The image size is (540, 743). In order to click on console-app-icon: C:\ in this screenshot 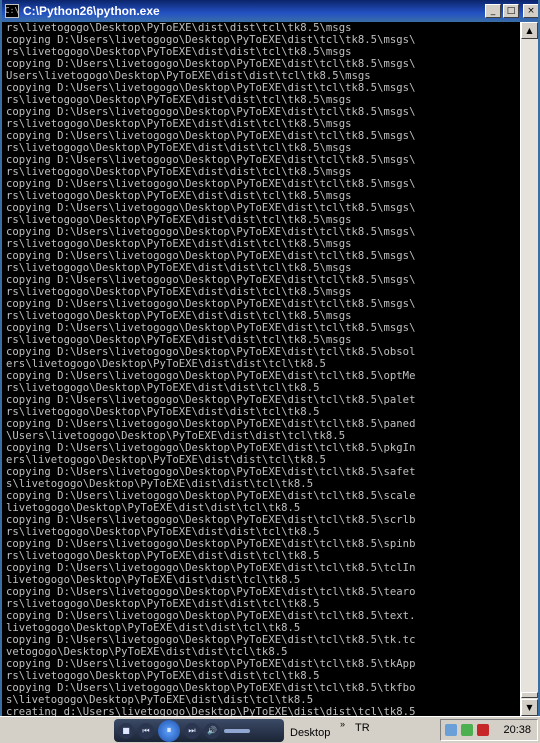, I will do `click(12, 11)`.